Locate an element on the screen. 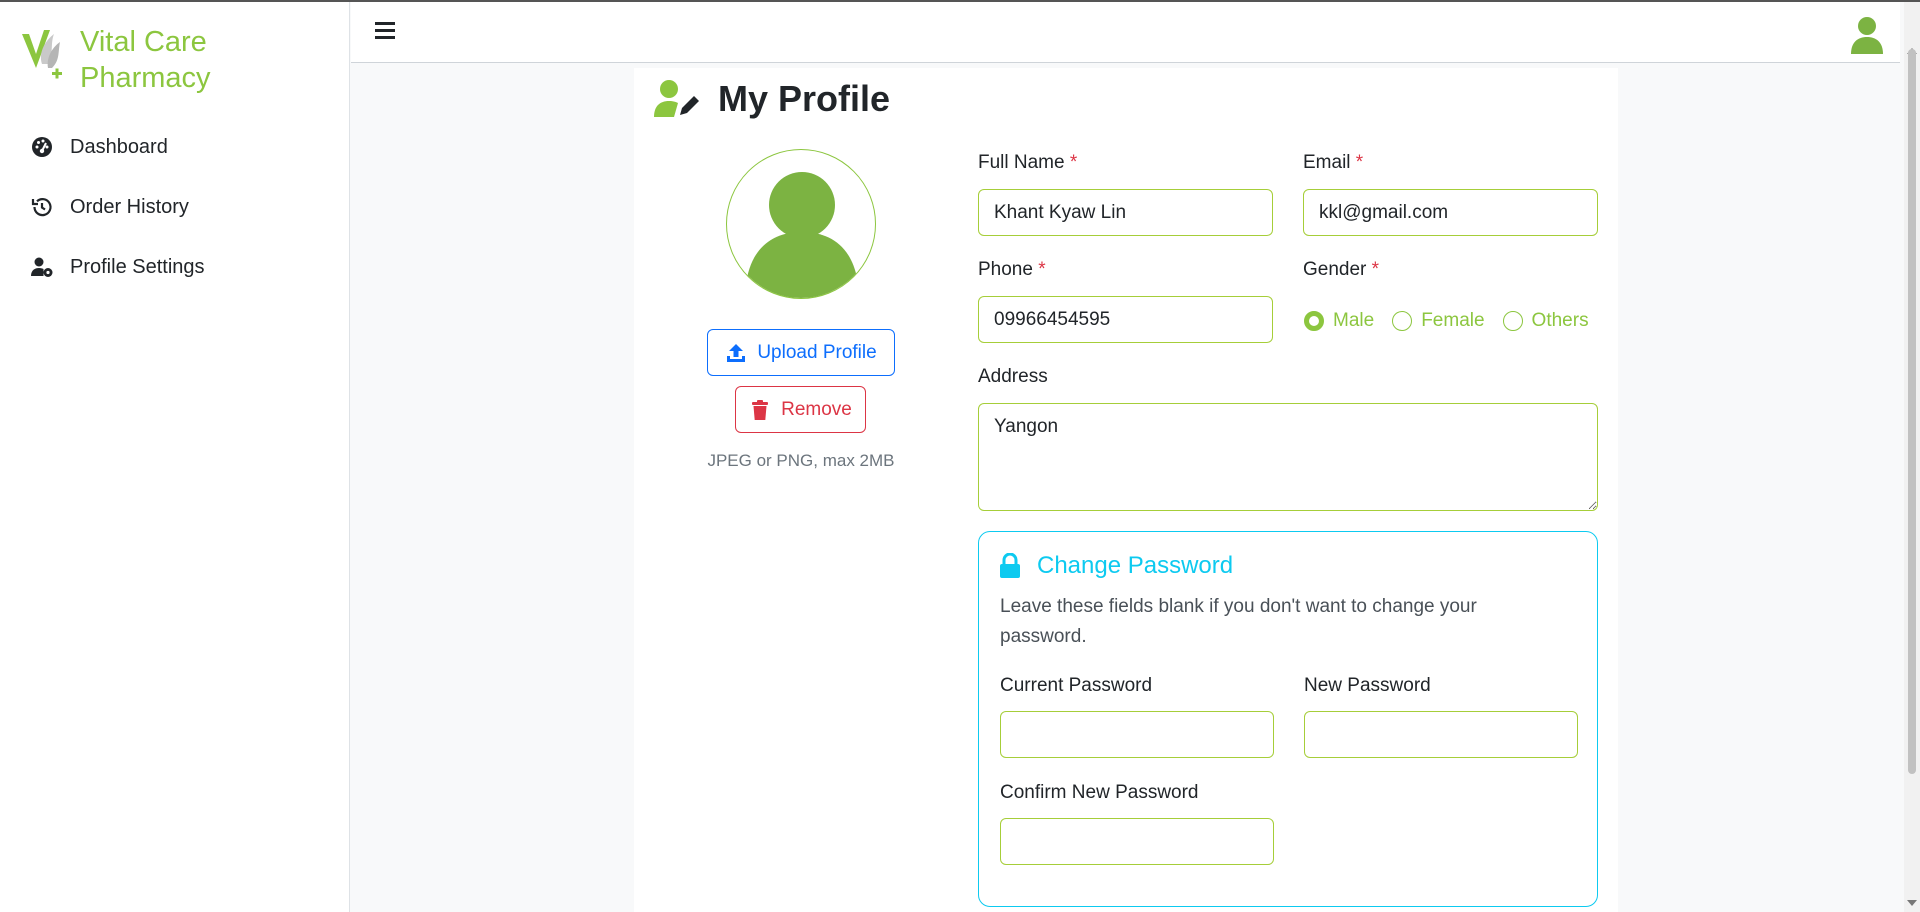 This screenshot has width=1920, height=912. sidebar-nav: Dashboard Order History Profile Settings is located at coordinates (175, 207).